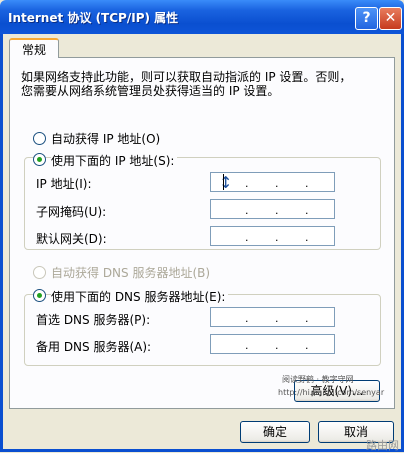 The height and width of the screenshot is (453, 404). I want to click on manual-dns-label: 使用下面的 DNS 服务器地址(E):, so click(140, 296).